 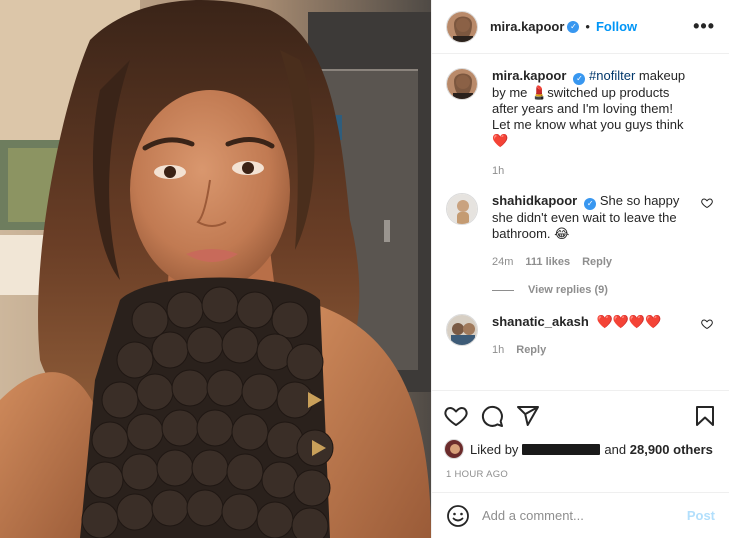 I want to click on author-avatar-image, so click(x=462, y=26).